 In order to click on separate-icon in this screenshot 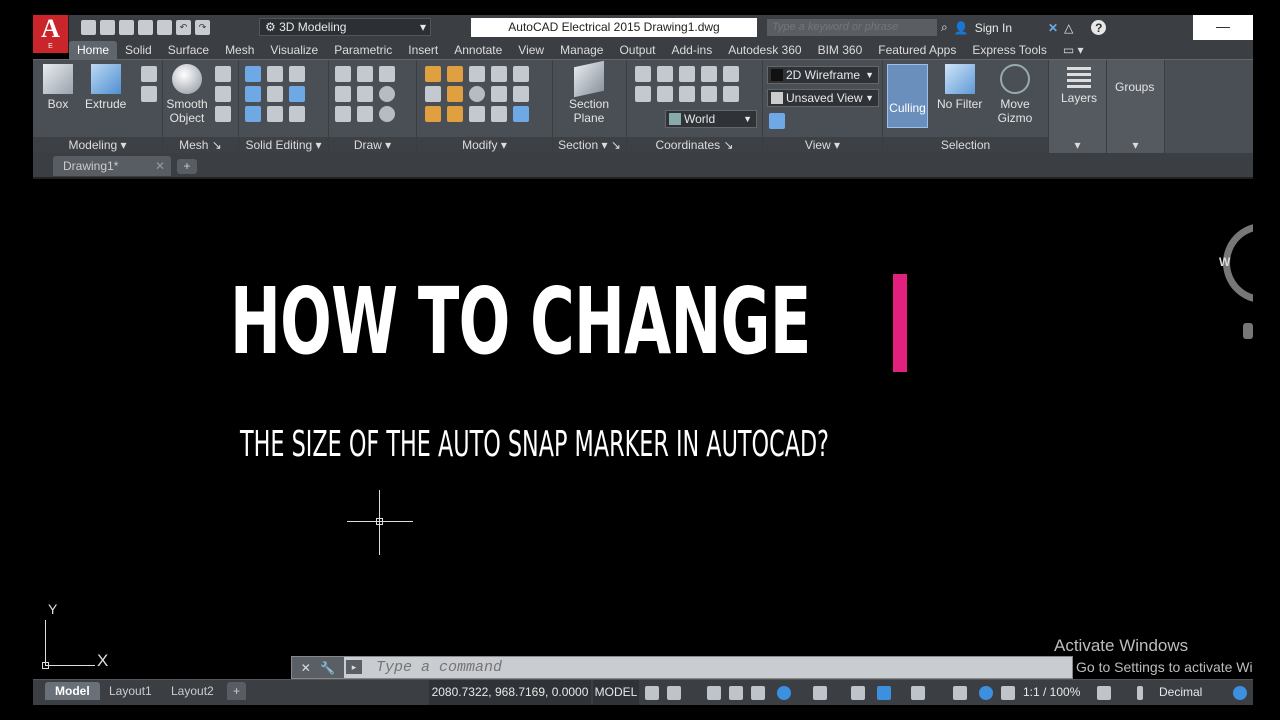, I will do `click(297, 114)`.